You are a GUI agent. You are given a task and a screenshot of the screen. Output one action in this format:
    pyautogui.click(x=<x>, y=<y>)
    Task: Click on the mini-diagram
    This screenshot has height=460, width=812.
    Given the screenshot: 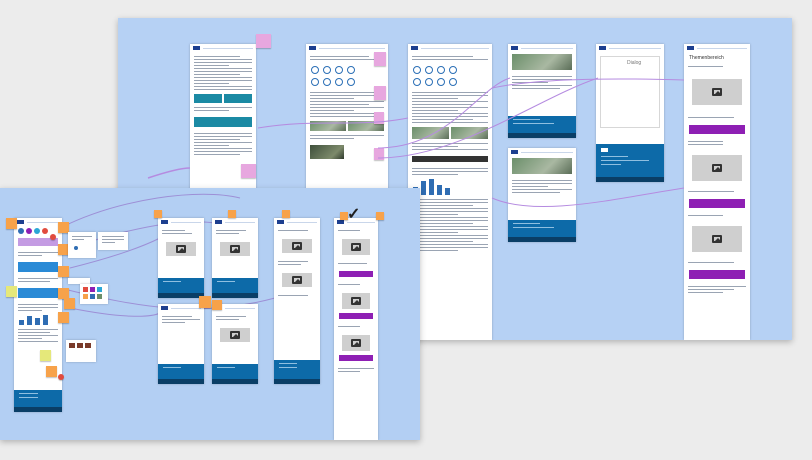 What is the action you would take?
    pyautogui.click(x=82, y=245)
    